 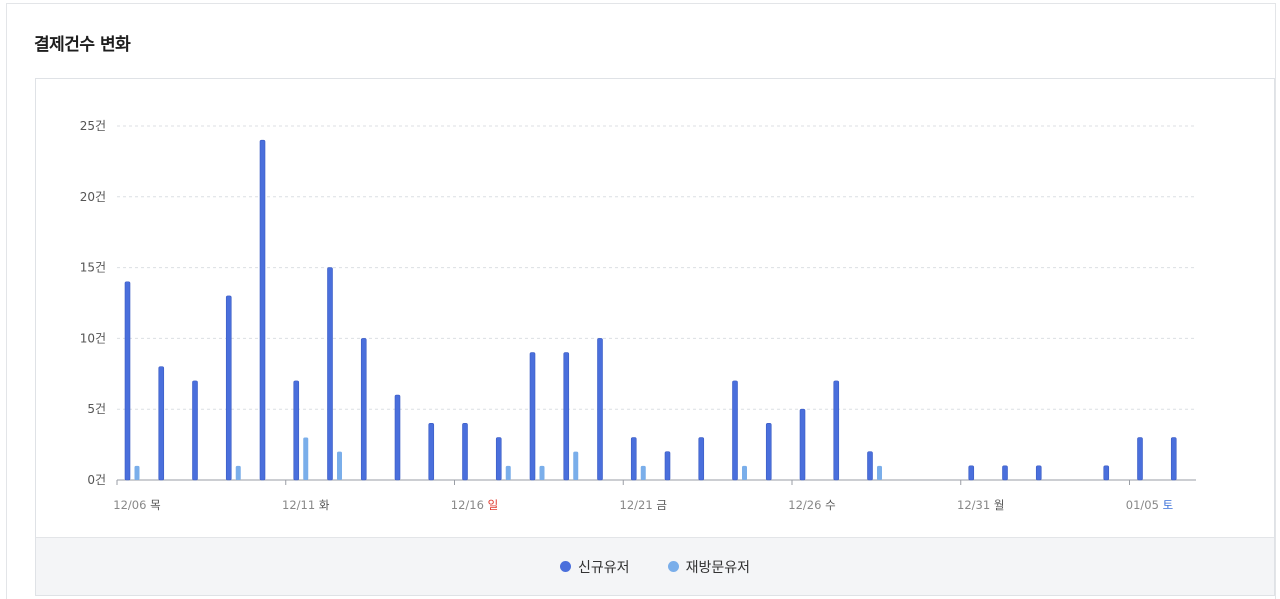 I want to click on y-tick-label: 10건, so click(x=93, y=338).